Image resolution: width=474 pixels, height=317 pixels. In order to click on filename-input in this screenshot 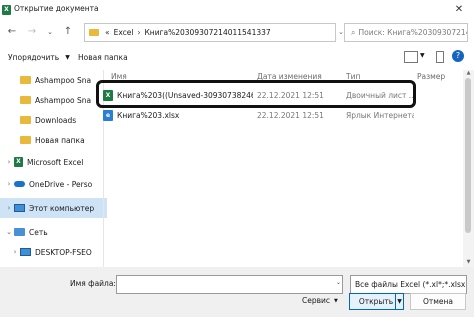, I will do `click(229, 284)`.